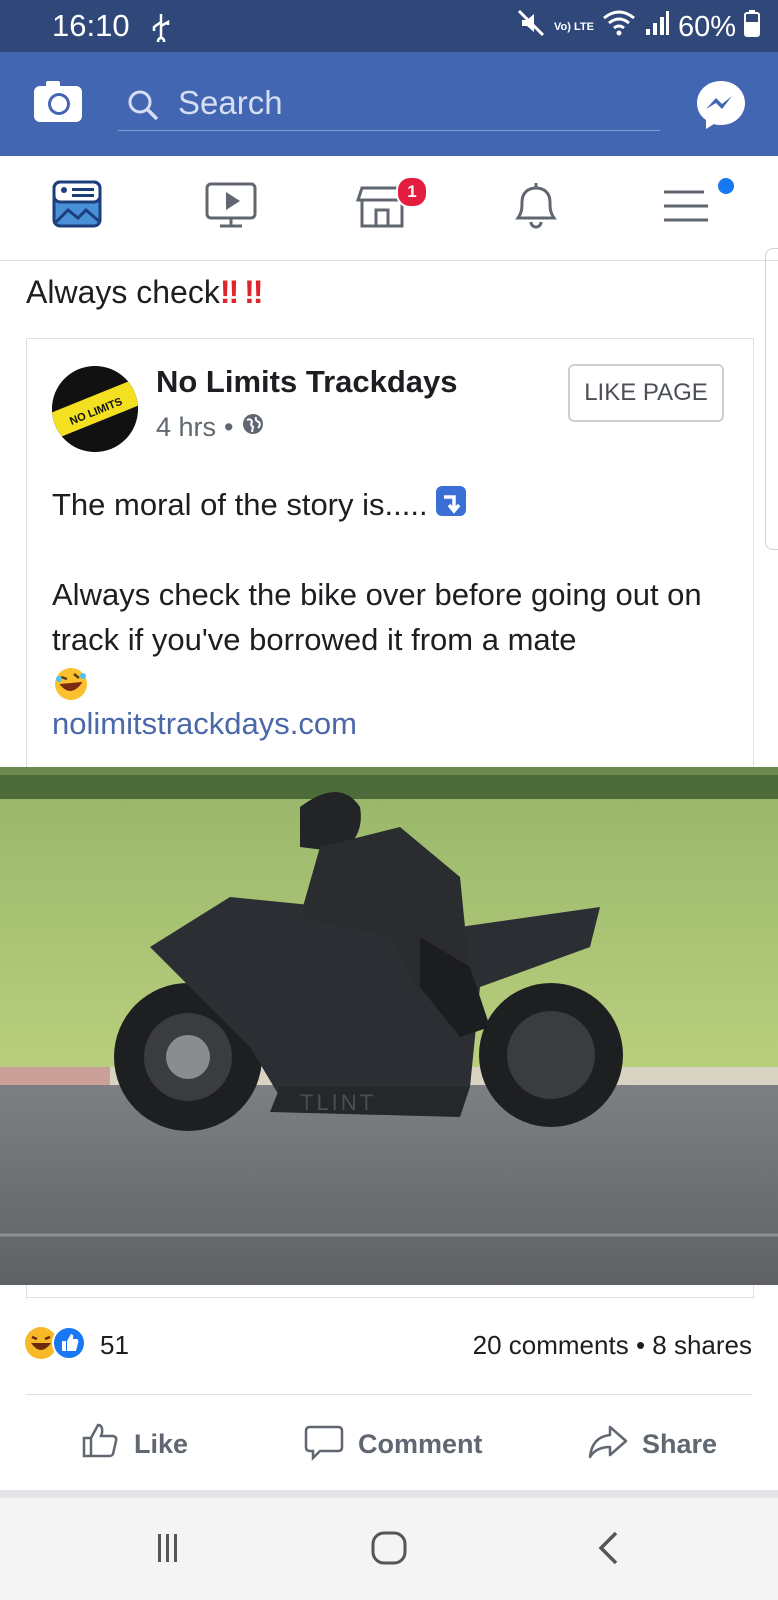 The width and height of the screenshot is (778, 1600). What do you see at coordinates (168, 1550) in the screenshot?
I see `recent-apps-icon` at bounding box center [168, 1550].